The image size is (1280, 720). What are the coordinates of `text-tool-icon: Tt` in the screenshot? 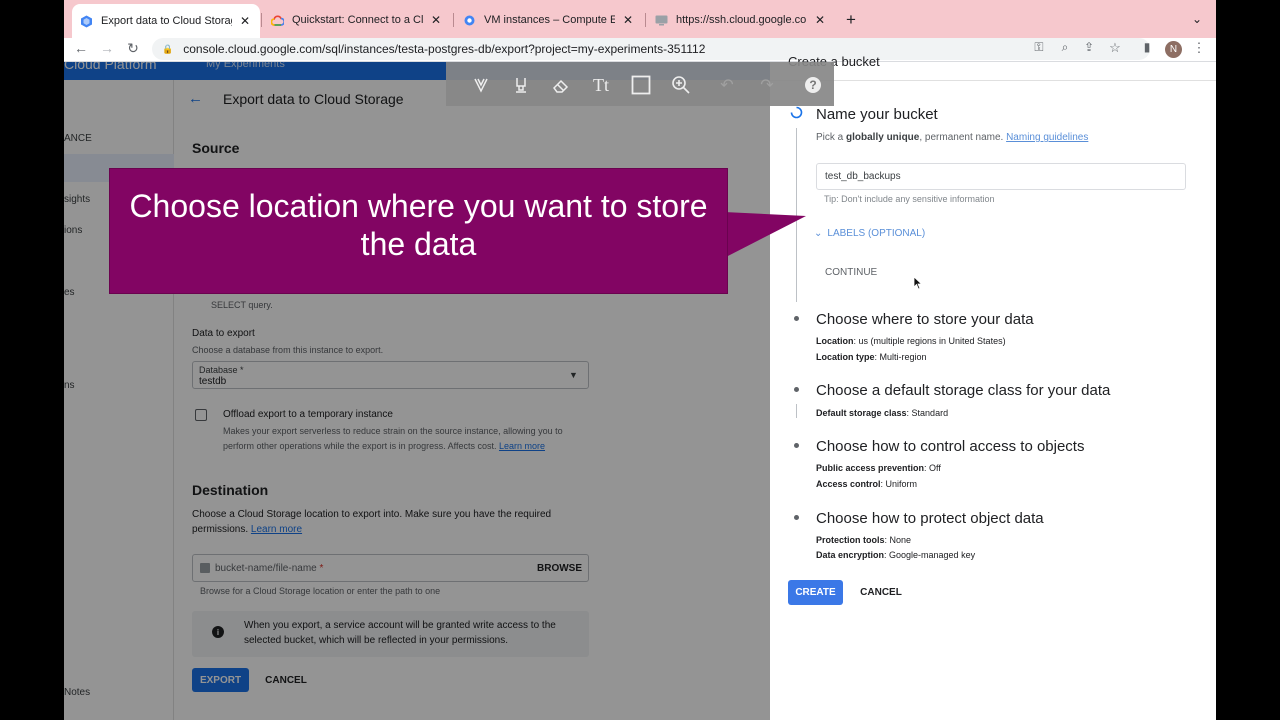 It's located at (601, 85).